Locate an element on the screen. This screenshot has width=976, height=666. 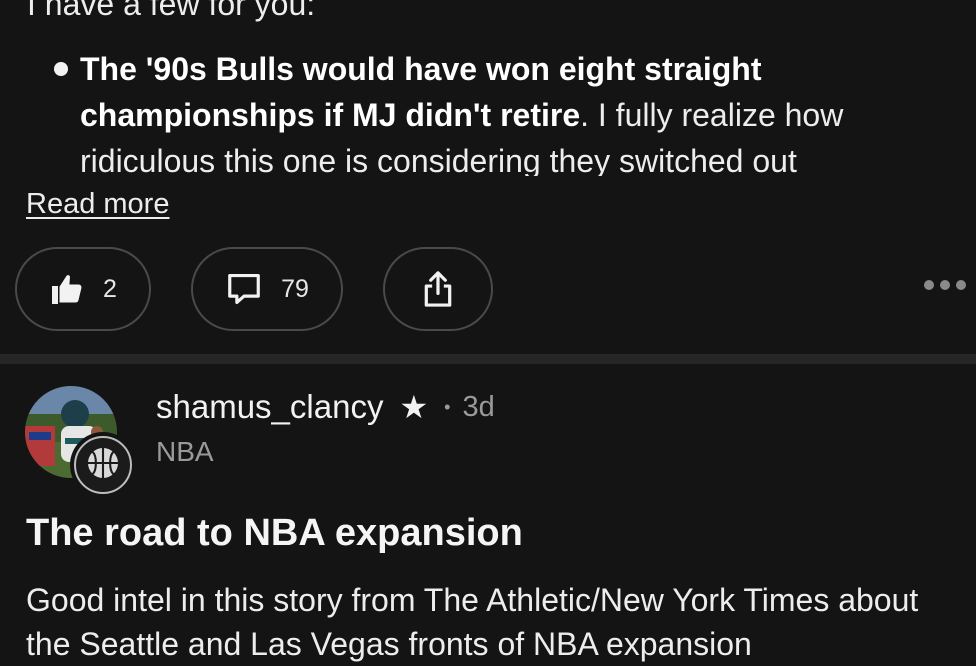
basketball-icon is located at coordinates (103, 465).